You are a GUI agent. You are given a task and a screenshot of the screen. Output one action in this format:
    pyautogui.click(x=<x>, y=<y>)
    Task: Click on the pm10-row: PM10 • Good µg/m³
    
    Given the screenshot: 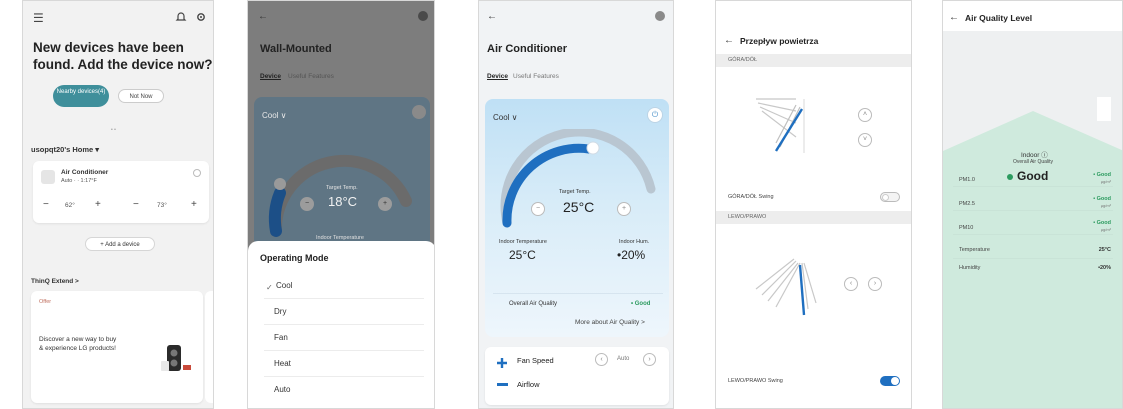 What is the action you would take?
    pyautogui.click(x=1033, y=226)
    